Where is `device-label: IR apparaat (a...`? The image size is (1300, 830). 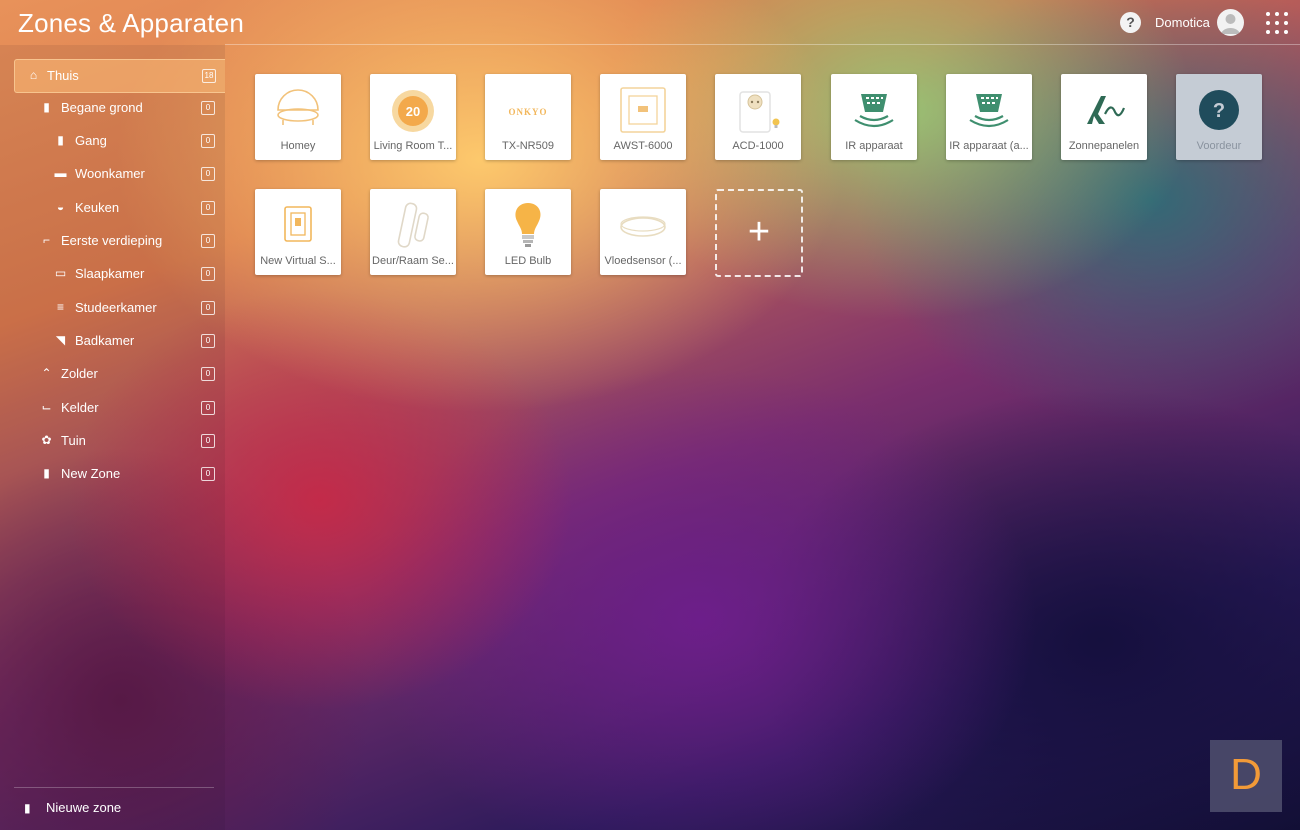
device-label: IR apparaat (a... is located at coordinates (989, 146).